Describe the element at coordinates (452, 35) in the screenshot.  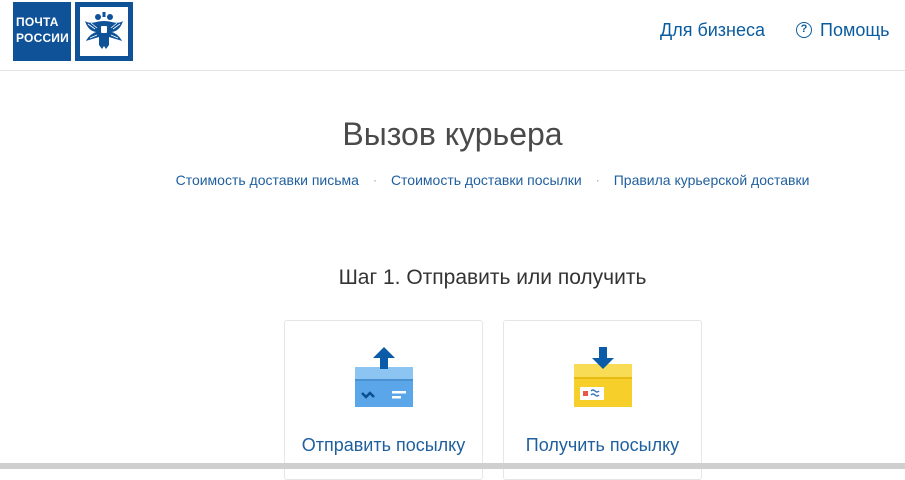
I see `site-header: ПОЧТА РОССИИ Для бизнеса ? Помощь` at that location.